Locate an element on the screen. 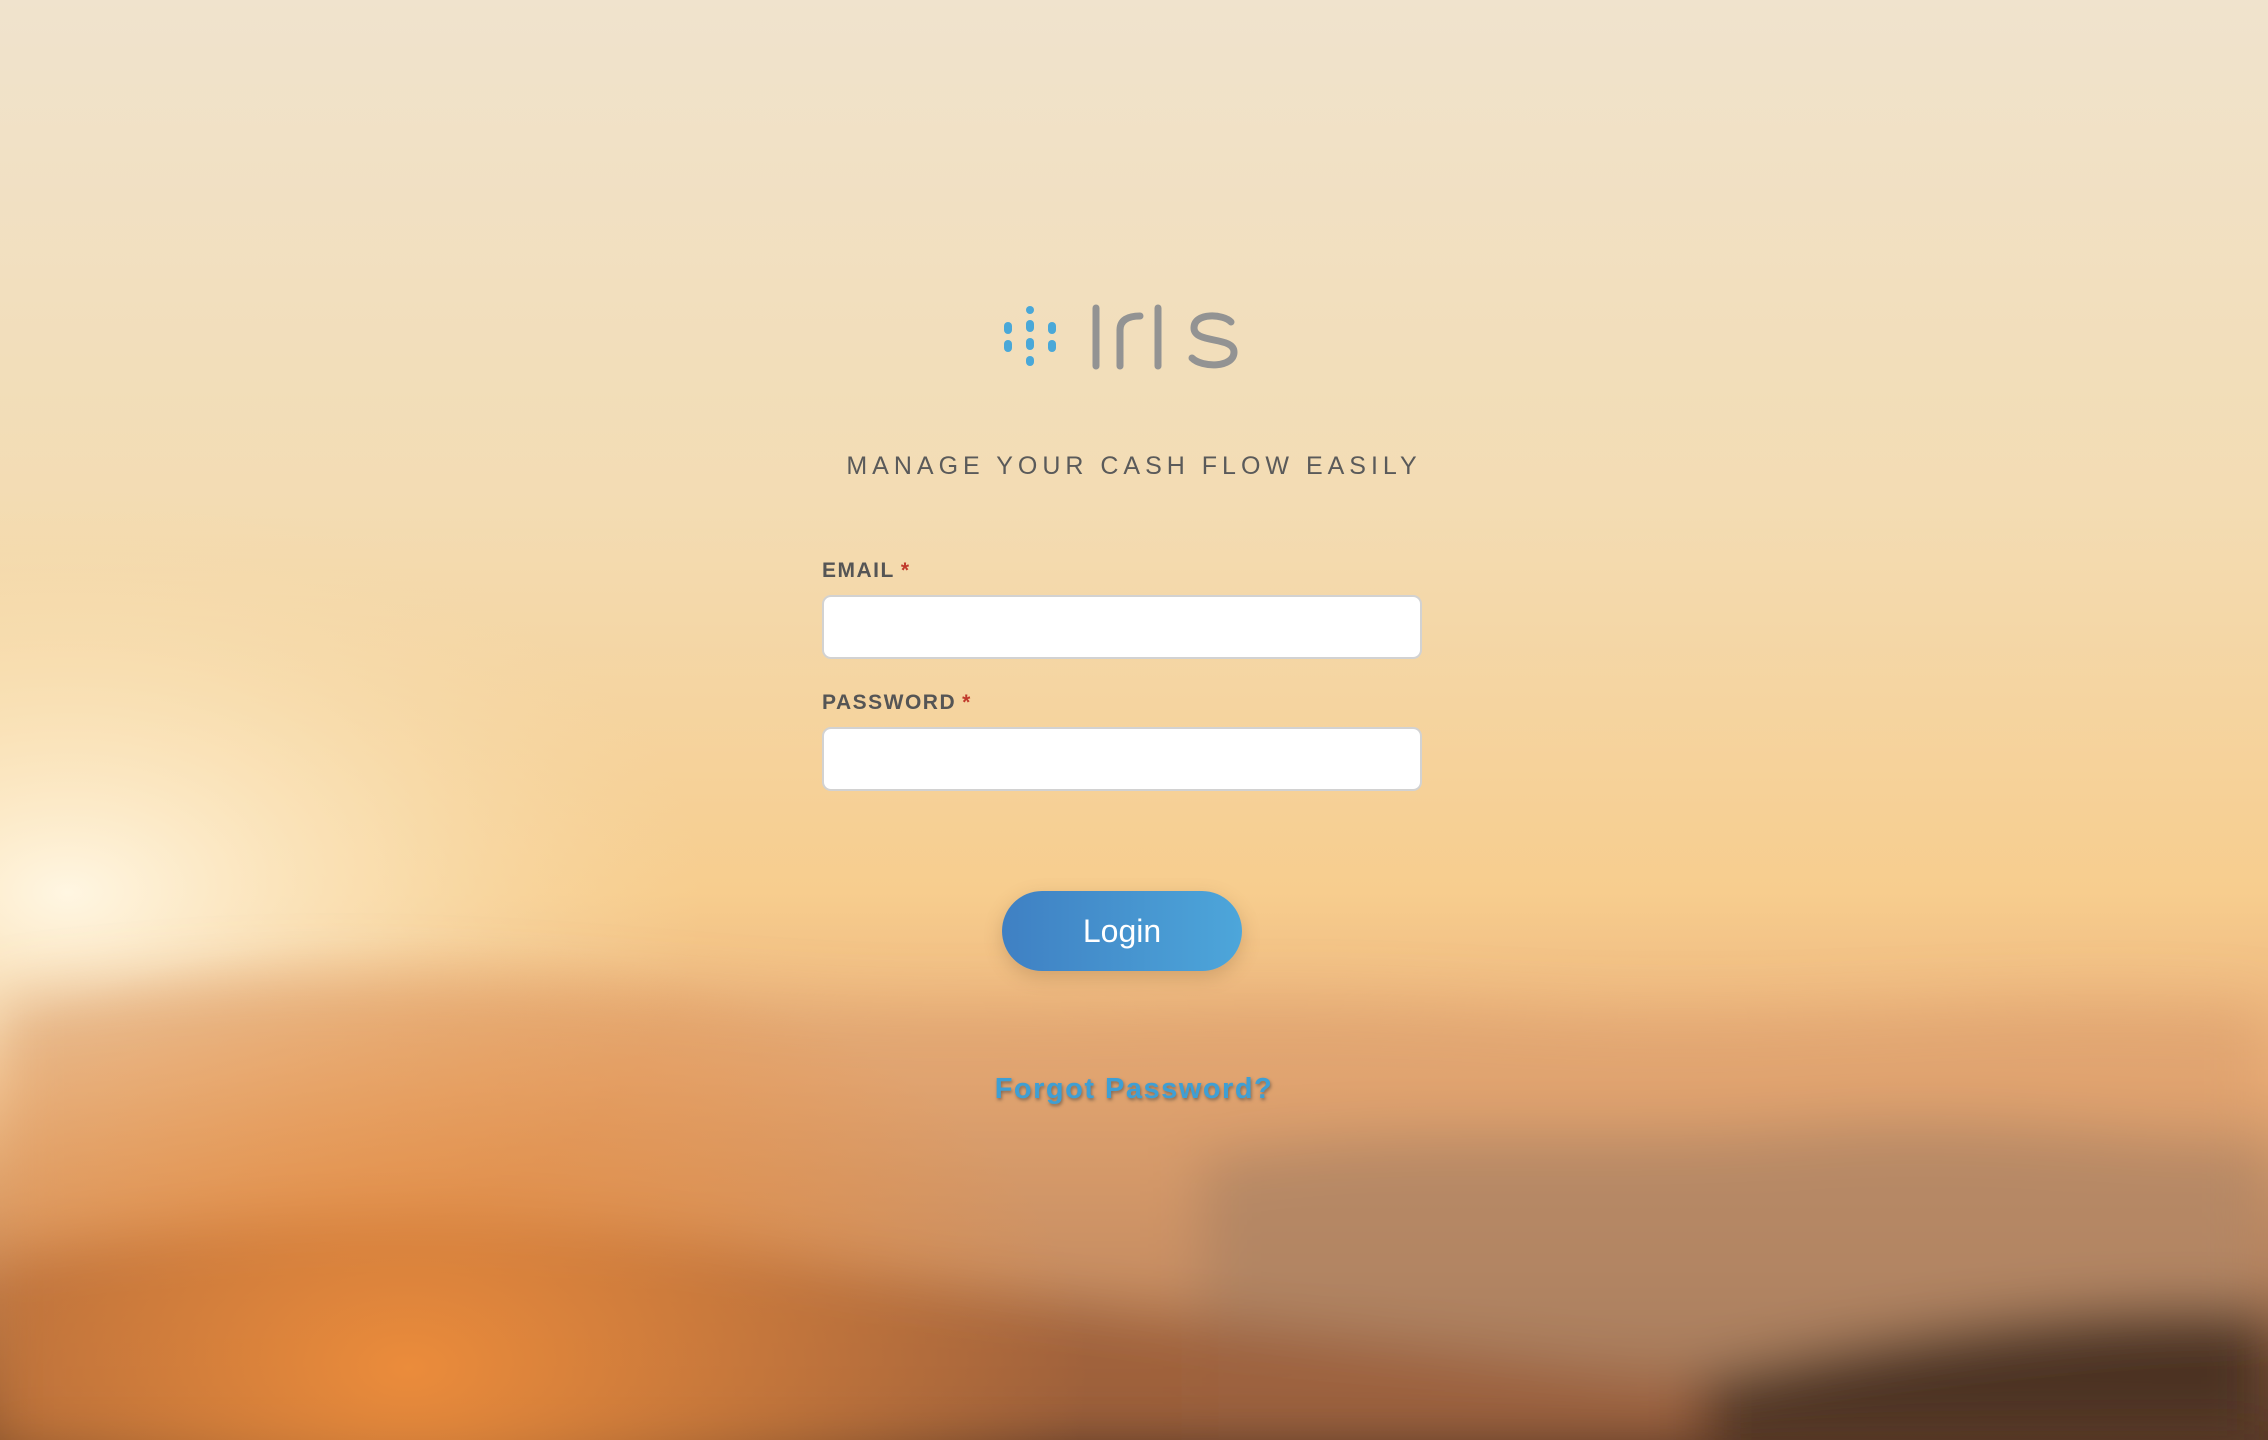 Image resolution: width=2268 pixels, height=1440 pixels. password-label: PASSWORD * is located at coordinates (897, 703).